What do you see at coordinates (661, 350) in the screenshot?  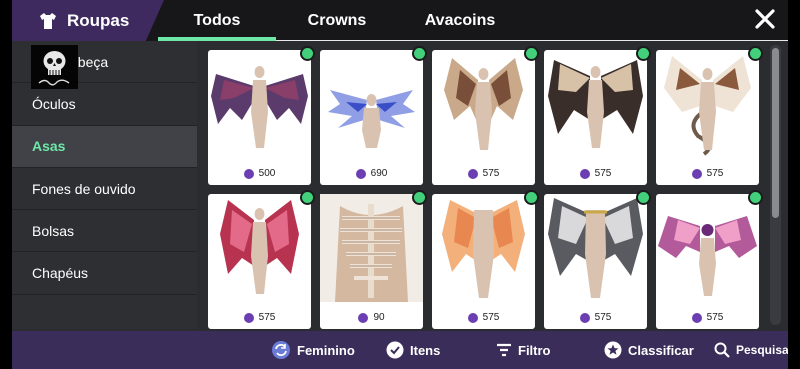 I see `sort-label: Classificar` at bounding box center [661, 350].